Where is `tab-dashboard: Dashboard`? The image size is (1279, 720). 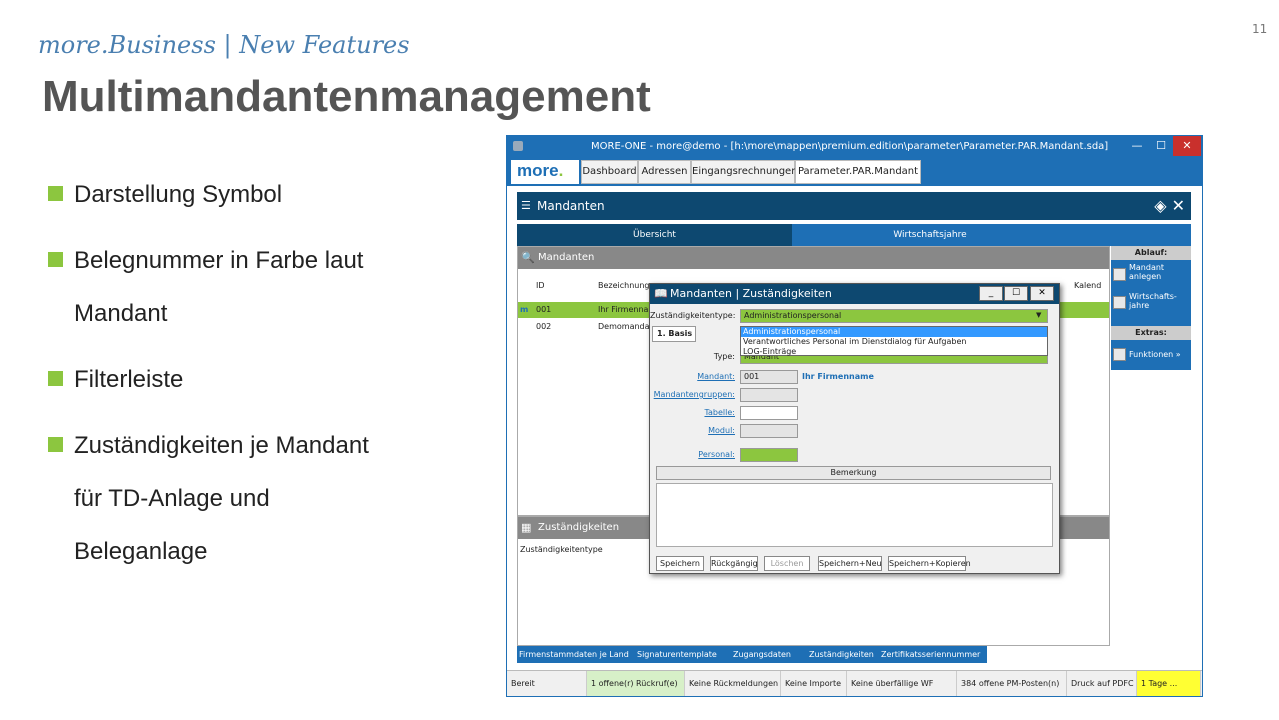
tab-dashboard: Dashboard is located at coordinates (609, 172).